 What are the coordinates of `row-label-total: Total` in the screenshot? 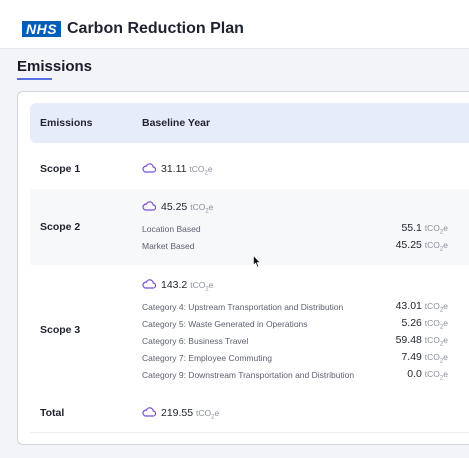 It's located at (52, 413).